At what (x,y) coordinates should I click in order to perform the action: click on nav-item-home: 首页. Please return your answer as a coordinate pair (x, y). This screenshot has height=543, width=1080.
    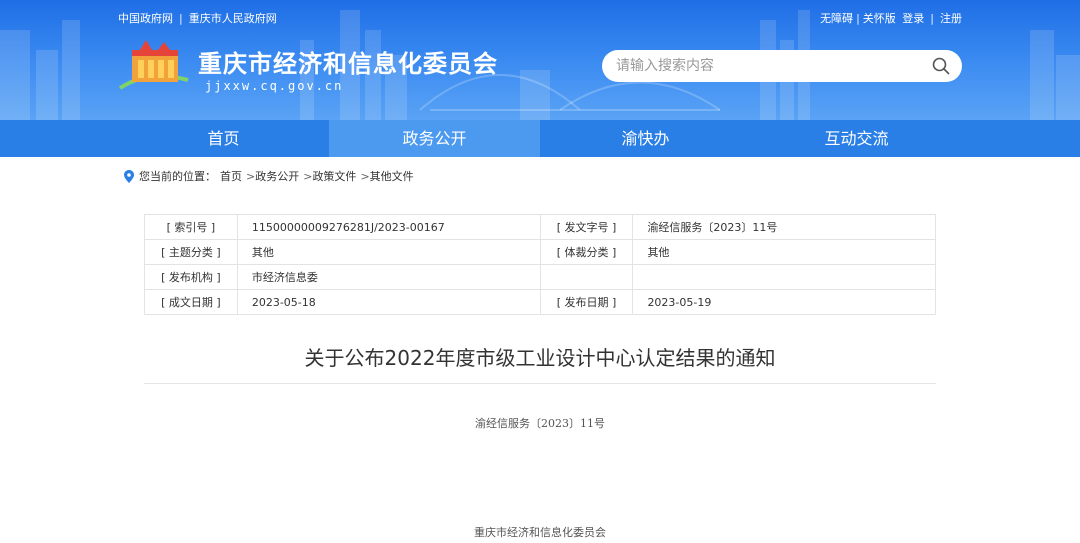
    Looking at the image, I should click on (223, 138).